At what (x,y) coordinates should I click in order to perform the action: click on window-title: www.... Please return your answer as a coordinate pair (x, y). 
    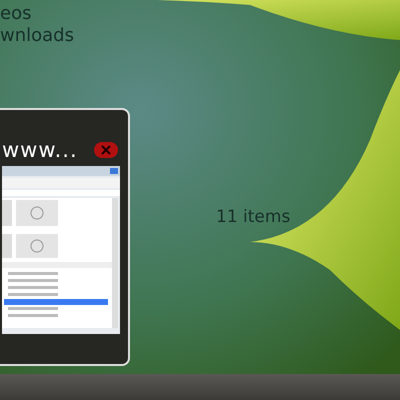
    Looking at the image, I should click on (40, 150).